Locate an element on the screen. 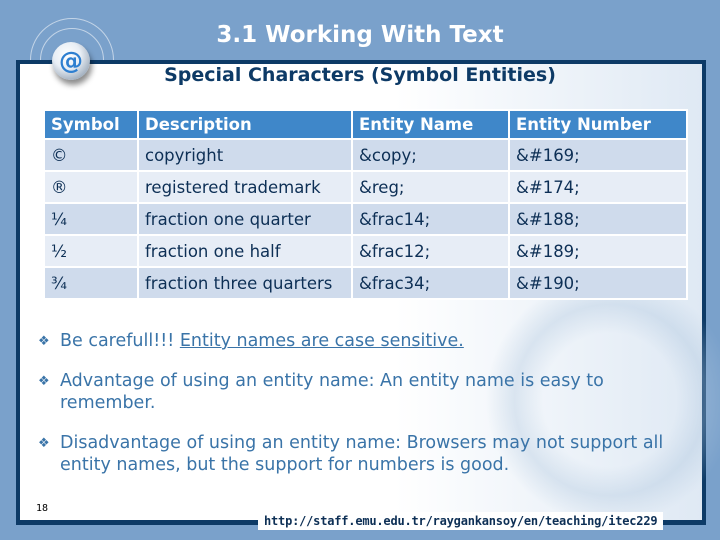 The height and width of the screenshot is (540, 720). cell-entity-number: &#189; is located at coordinates (598, 251).